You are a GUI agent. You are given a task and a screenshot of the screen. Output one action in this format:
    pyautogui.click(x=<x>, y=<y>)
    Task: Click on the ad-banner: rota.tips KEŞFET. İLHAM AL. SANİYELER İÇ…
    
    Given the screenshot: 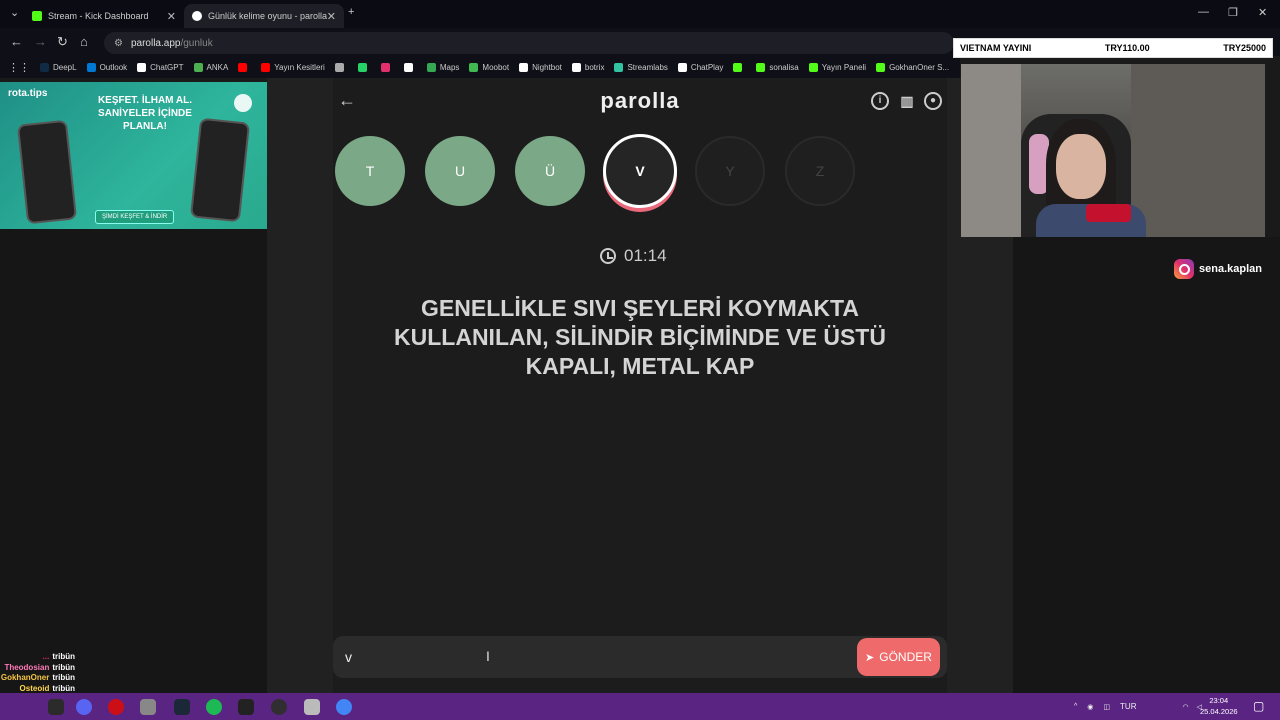 What is the action you would take?
    pyautogui.click(x=133, y=155)
    